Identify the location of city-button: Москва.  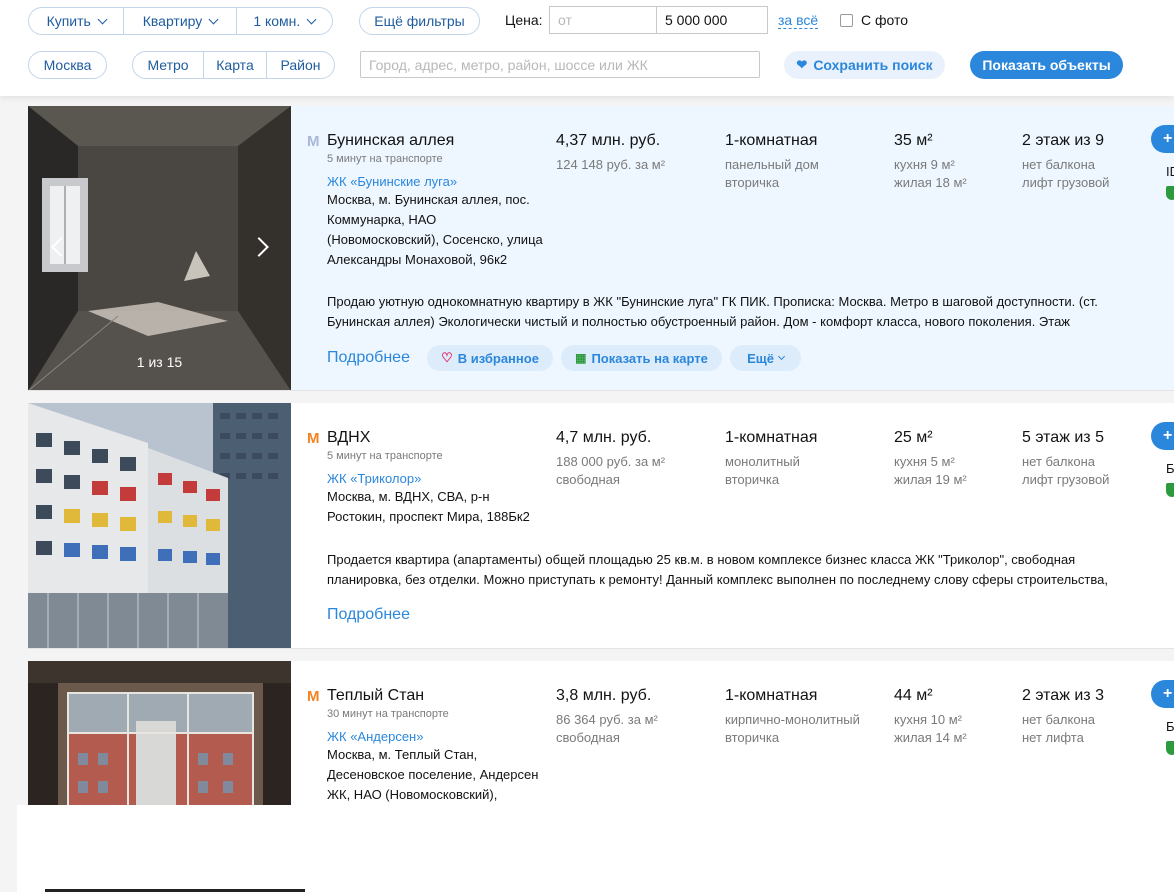
(67, 65).